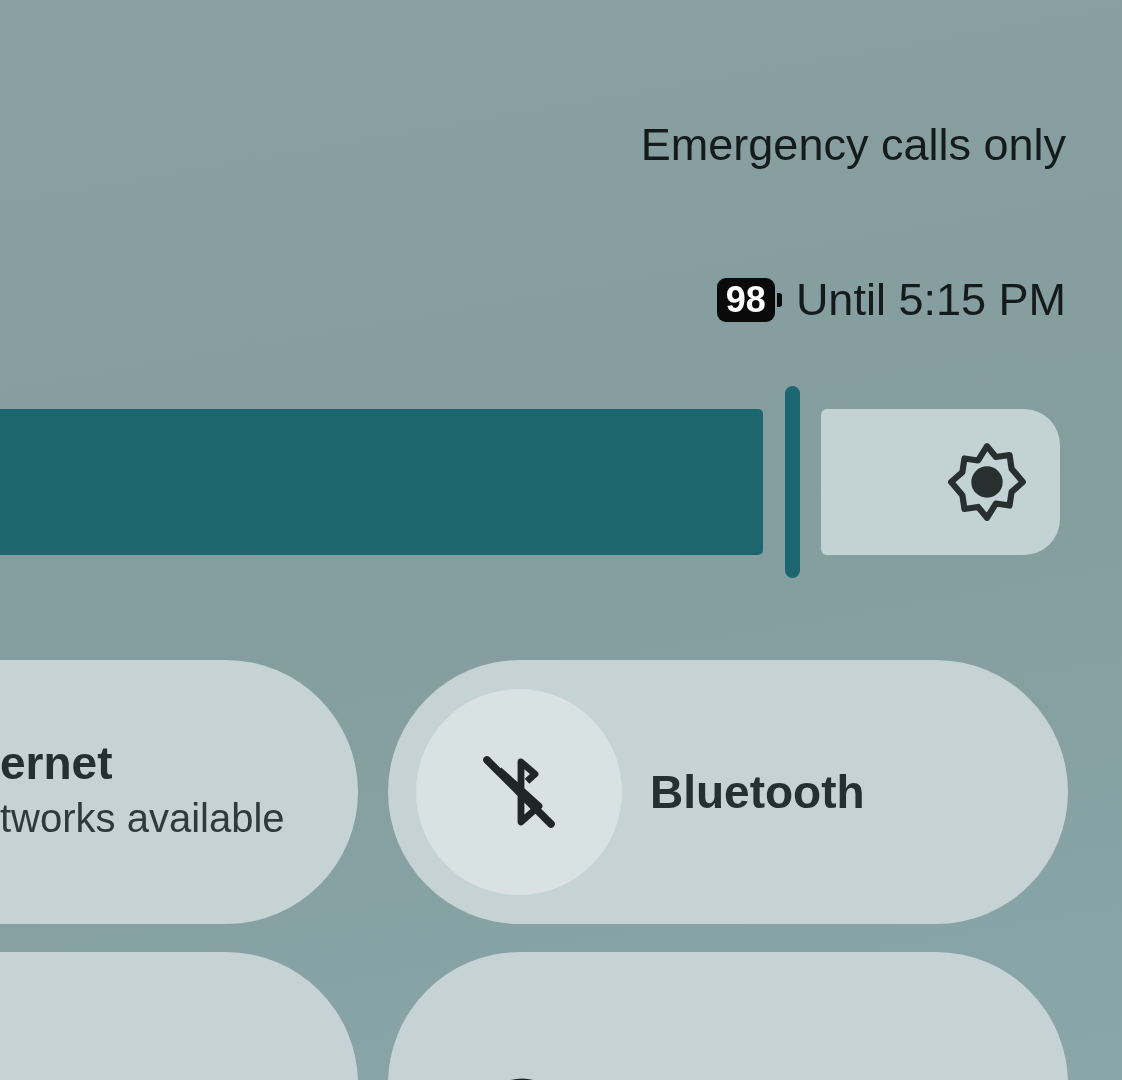 Image resolution: width=1122 pixels, height=1080 pixels. Describe the element at coordinates (57, 762) in the screenshot. I see `tile-title: ernet` at that location.